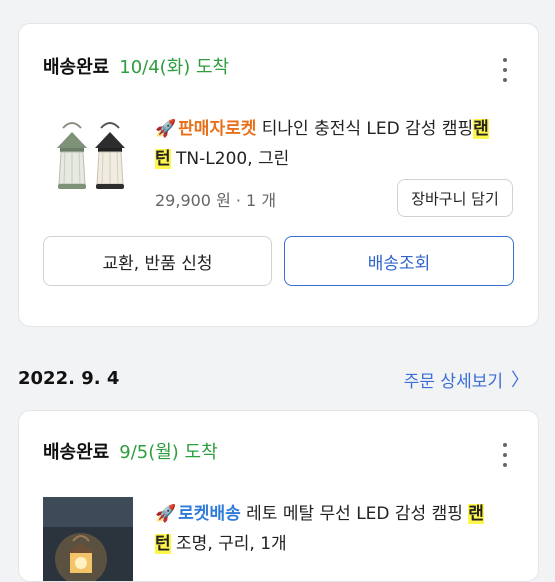 This screenshot has height=582, width=555. What do you see at coordinates (206, 129) in the screenshot?
I see `seller-rocket-badge: 🚀 판매자로켓` at bounding box center [206, 129].